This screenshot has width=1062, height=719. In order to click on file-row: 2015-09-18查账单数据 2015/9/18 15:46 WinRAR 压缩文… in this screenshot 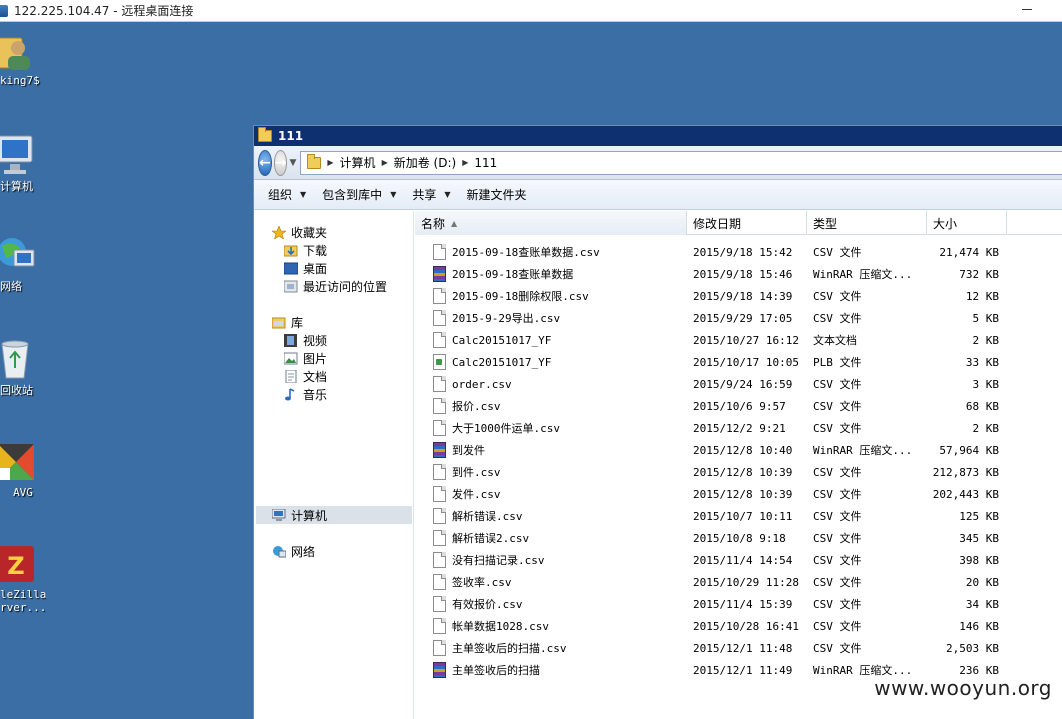, I will do `click(738, 274)`.